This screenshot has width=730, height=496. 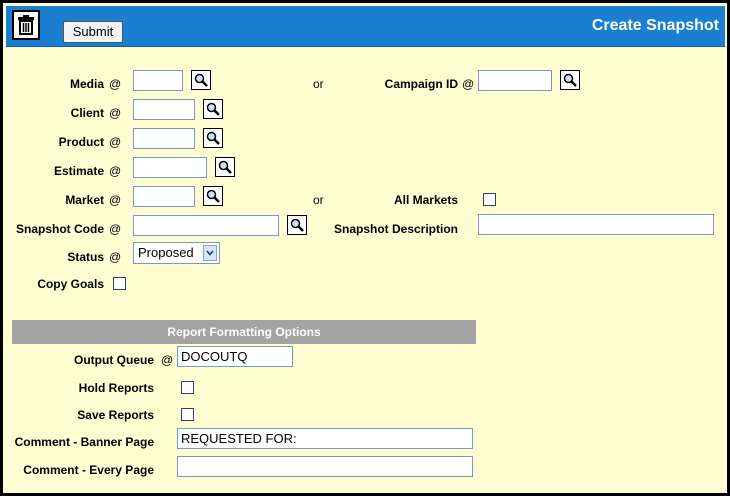 I want to click on status-select: Proposed, so click(x=176, y=253).